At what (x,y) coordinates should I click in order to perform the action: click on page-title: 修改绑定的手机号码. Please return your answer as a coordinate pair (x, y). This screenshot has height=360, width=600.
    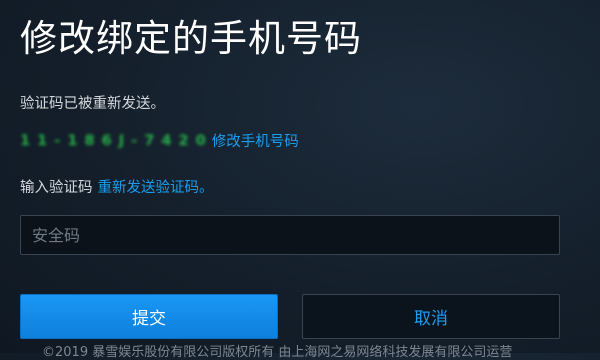
    Looking at the image, I should click on (191, 38).